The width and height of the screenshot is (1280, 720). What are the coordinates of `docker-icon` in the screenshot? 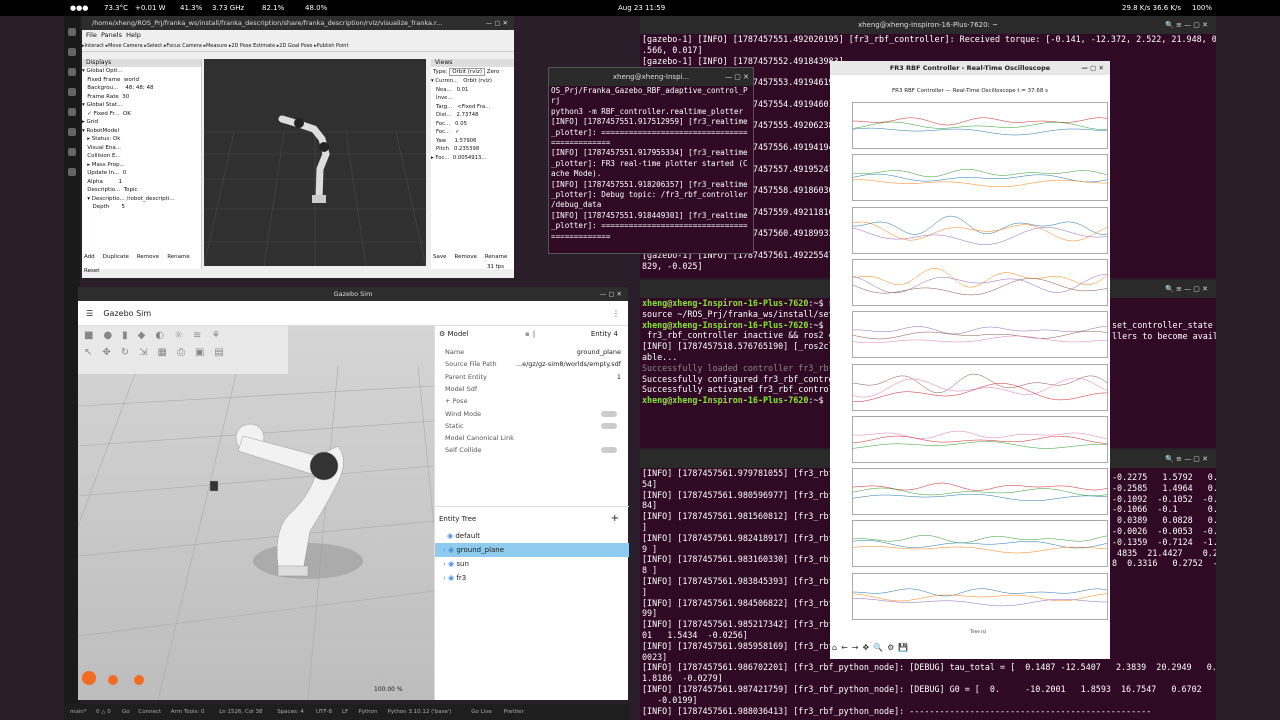 It's located at (72, 172).